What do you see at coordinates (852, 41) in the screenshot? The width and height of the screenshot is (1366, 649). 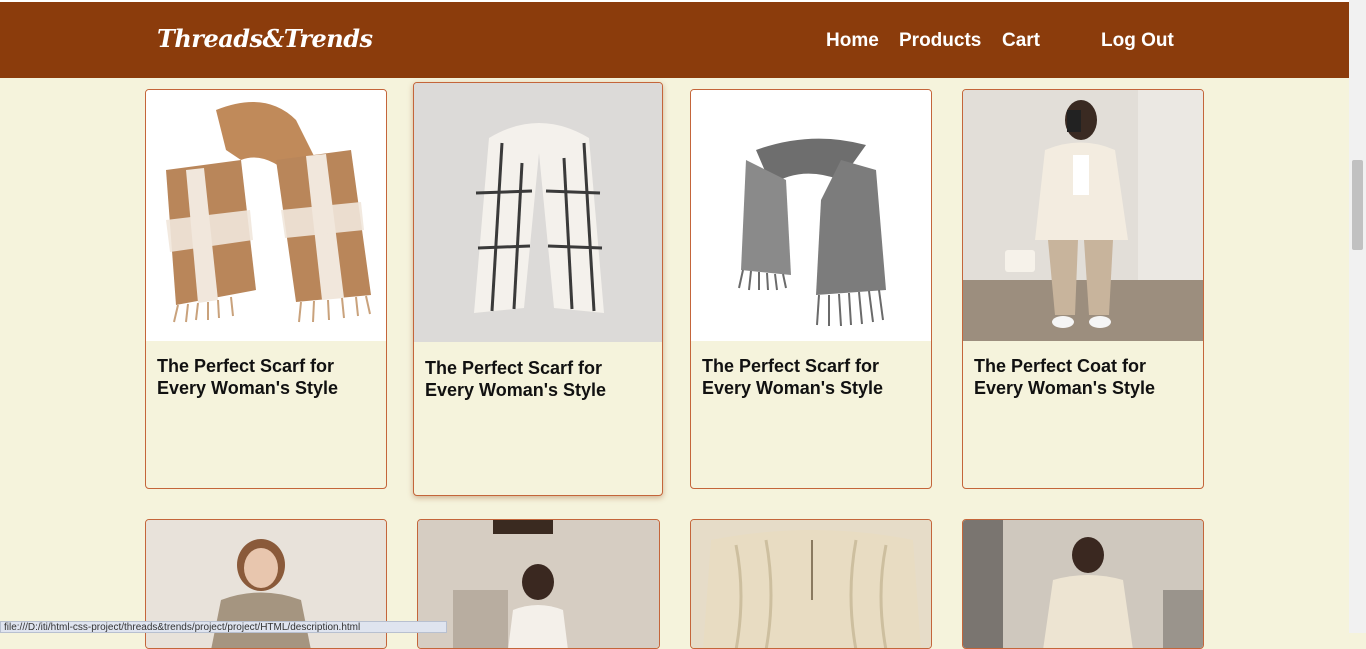 I see `nav-home-link: Home` at bounding box center [852, 41].